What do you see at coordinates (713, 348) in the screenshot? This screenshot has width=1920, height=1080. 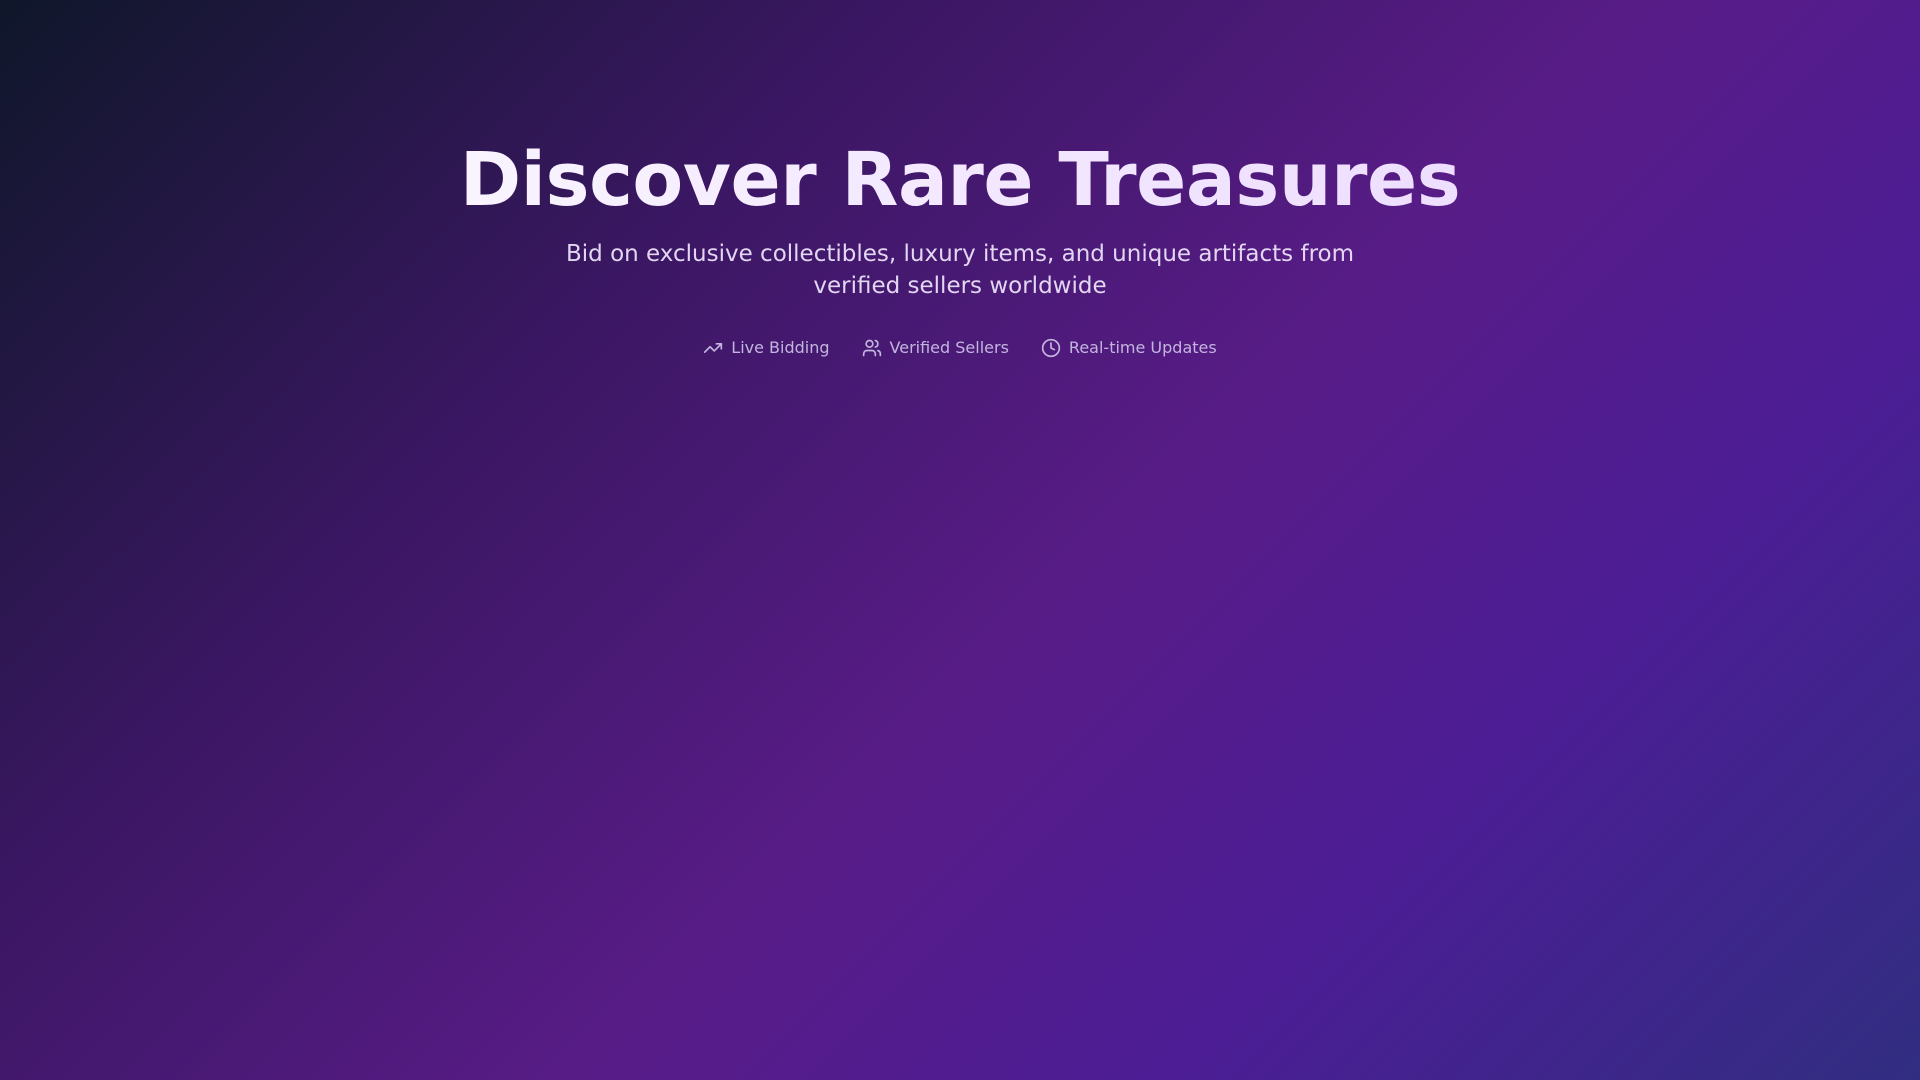 I see `trending-up-icon` at bounding box center [713, 348].